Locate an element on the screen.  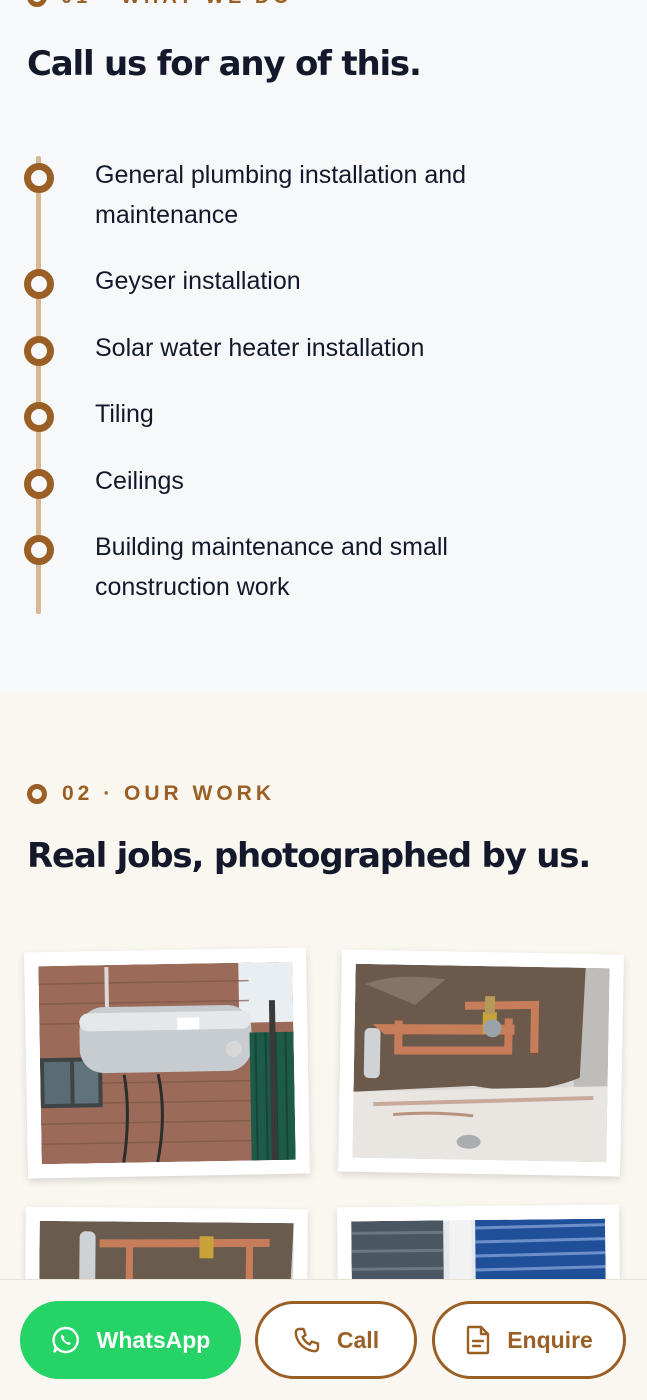
work-photo-geyser is located at coordinates (167, 1063).